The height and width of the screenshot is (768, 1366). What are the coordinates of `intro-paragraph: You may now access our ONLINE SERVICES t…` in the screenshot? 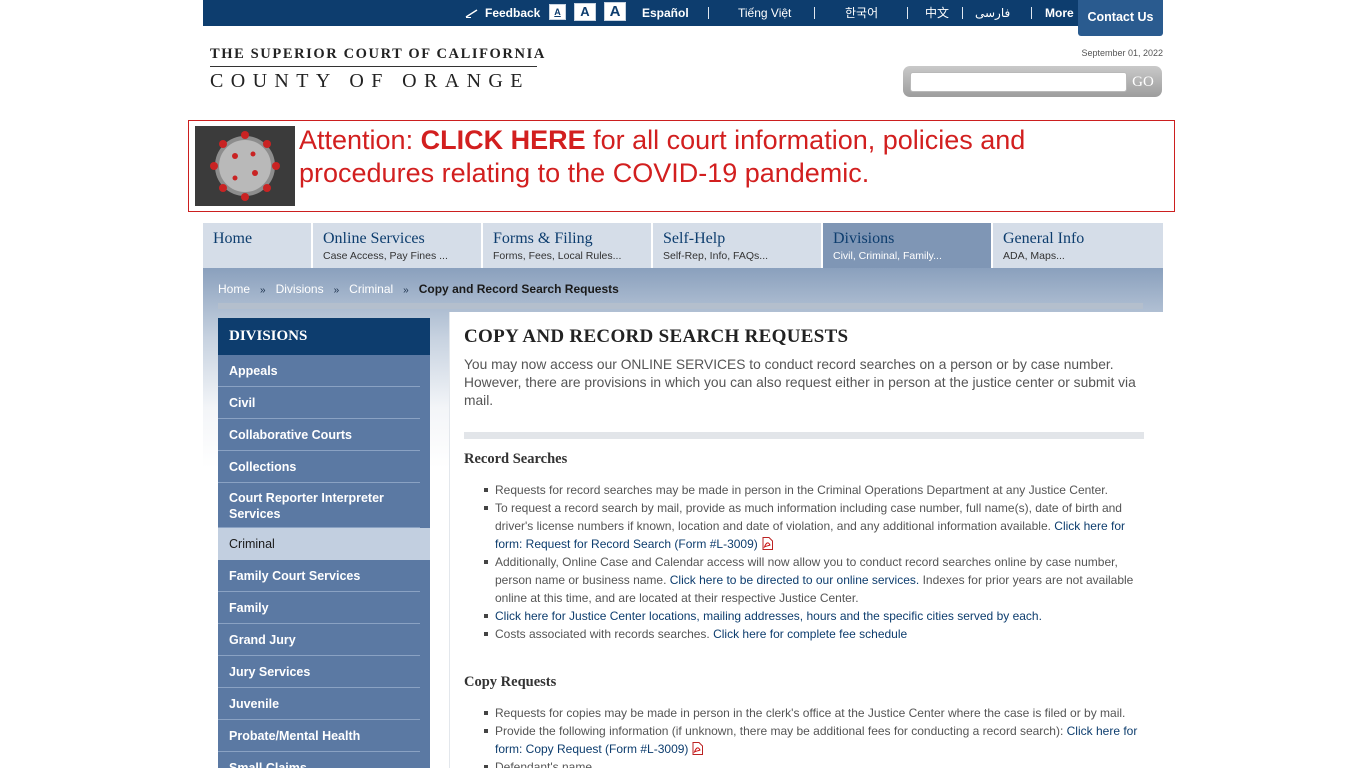 It's located at (800, 382).